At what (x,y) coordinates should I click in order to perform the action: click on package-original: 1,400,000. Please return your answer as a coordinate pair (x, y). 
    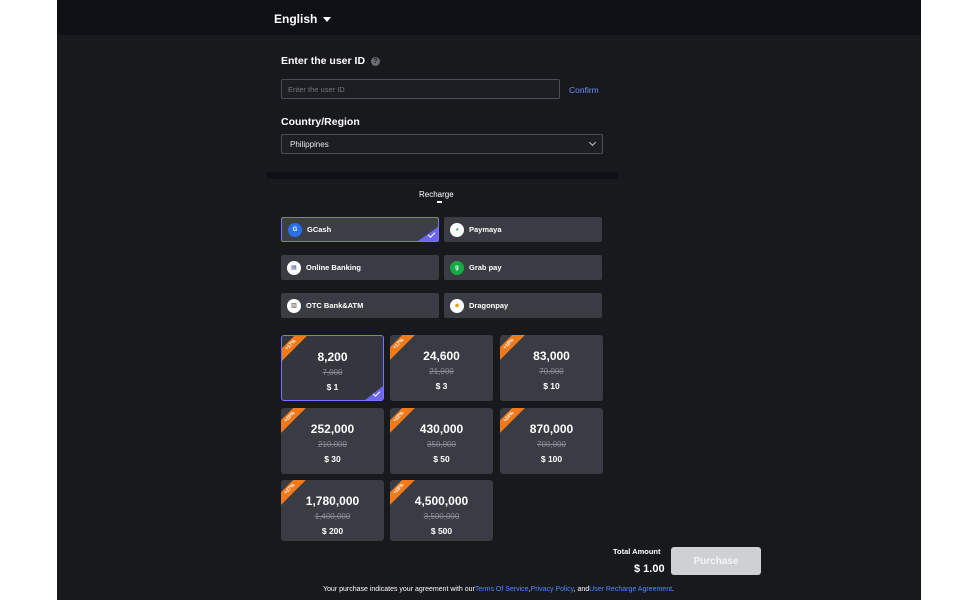
    Looking at the image, I should click on (332, 516).